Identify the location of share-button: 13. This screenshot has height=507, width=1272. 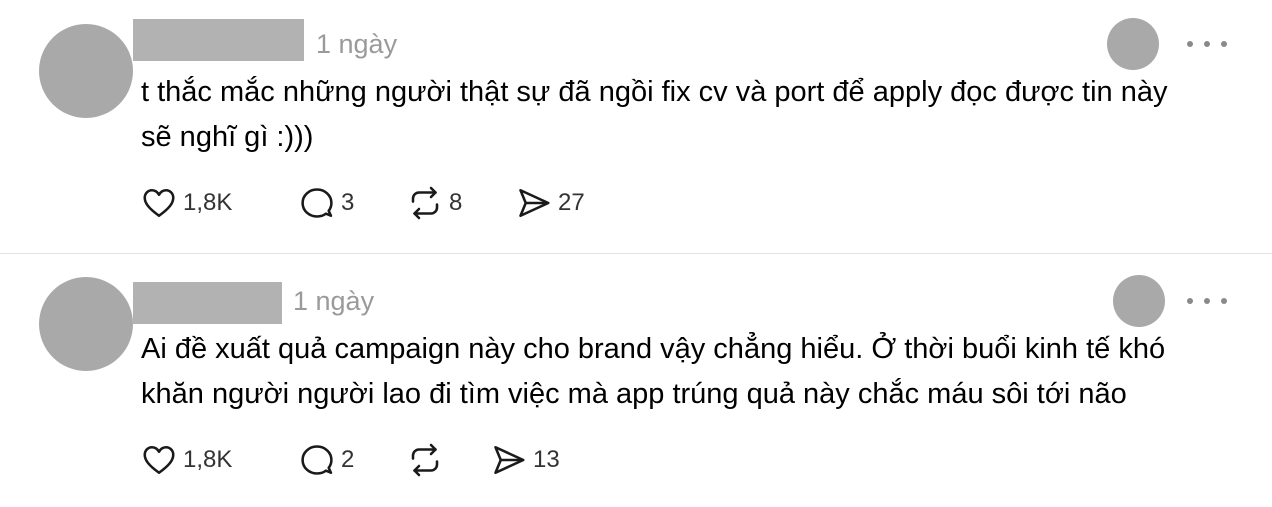
(525, 460).